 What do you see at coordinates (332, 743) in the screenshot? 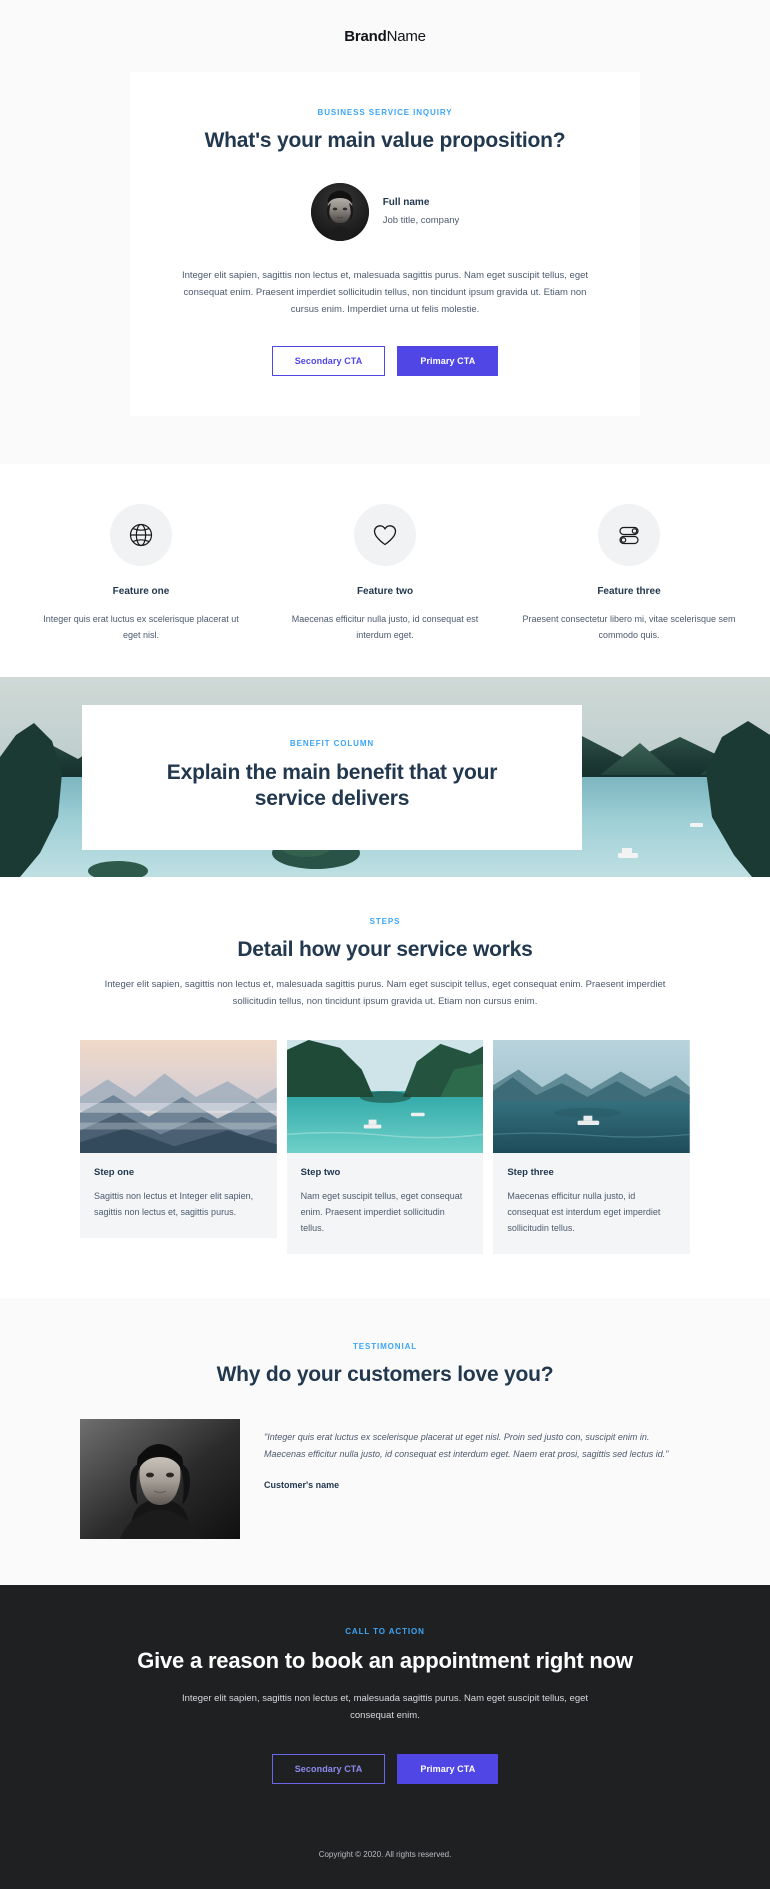
I see `benefit-eyebrow: BENEFIT COLUMN` at bounding box center [332, 743].